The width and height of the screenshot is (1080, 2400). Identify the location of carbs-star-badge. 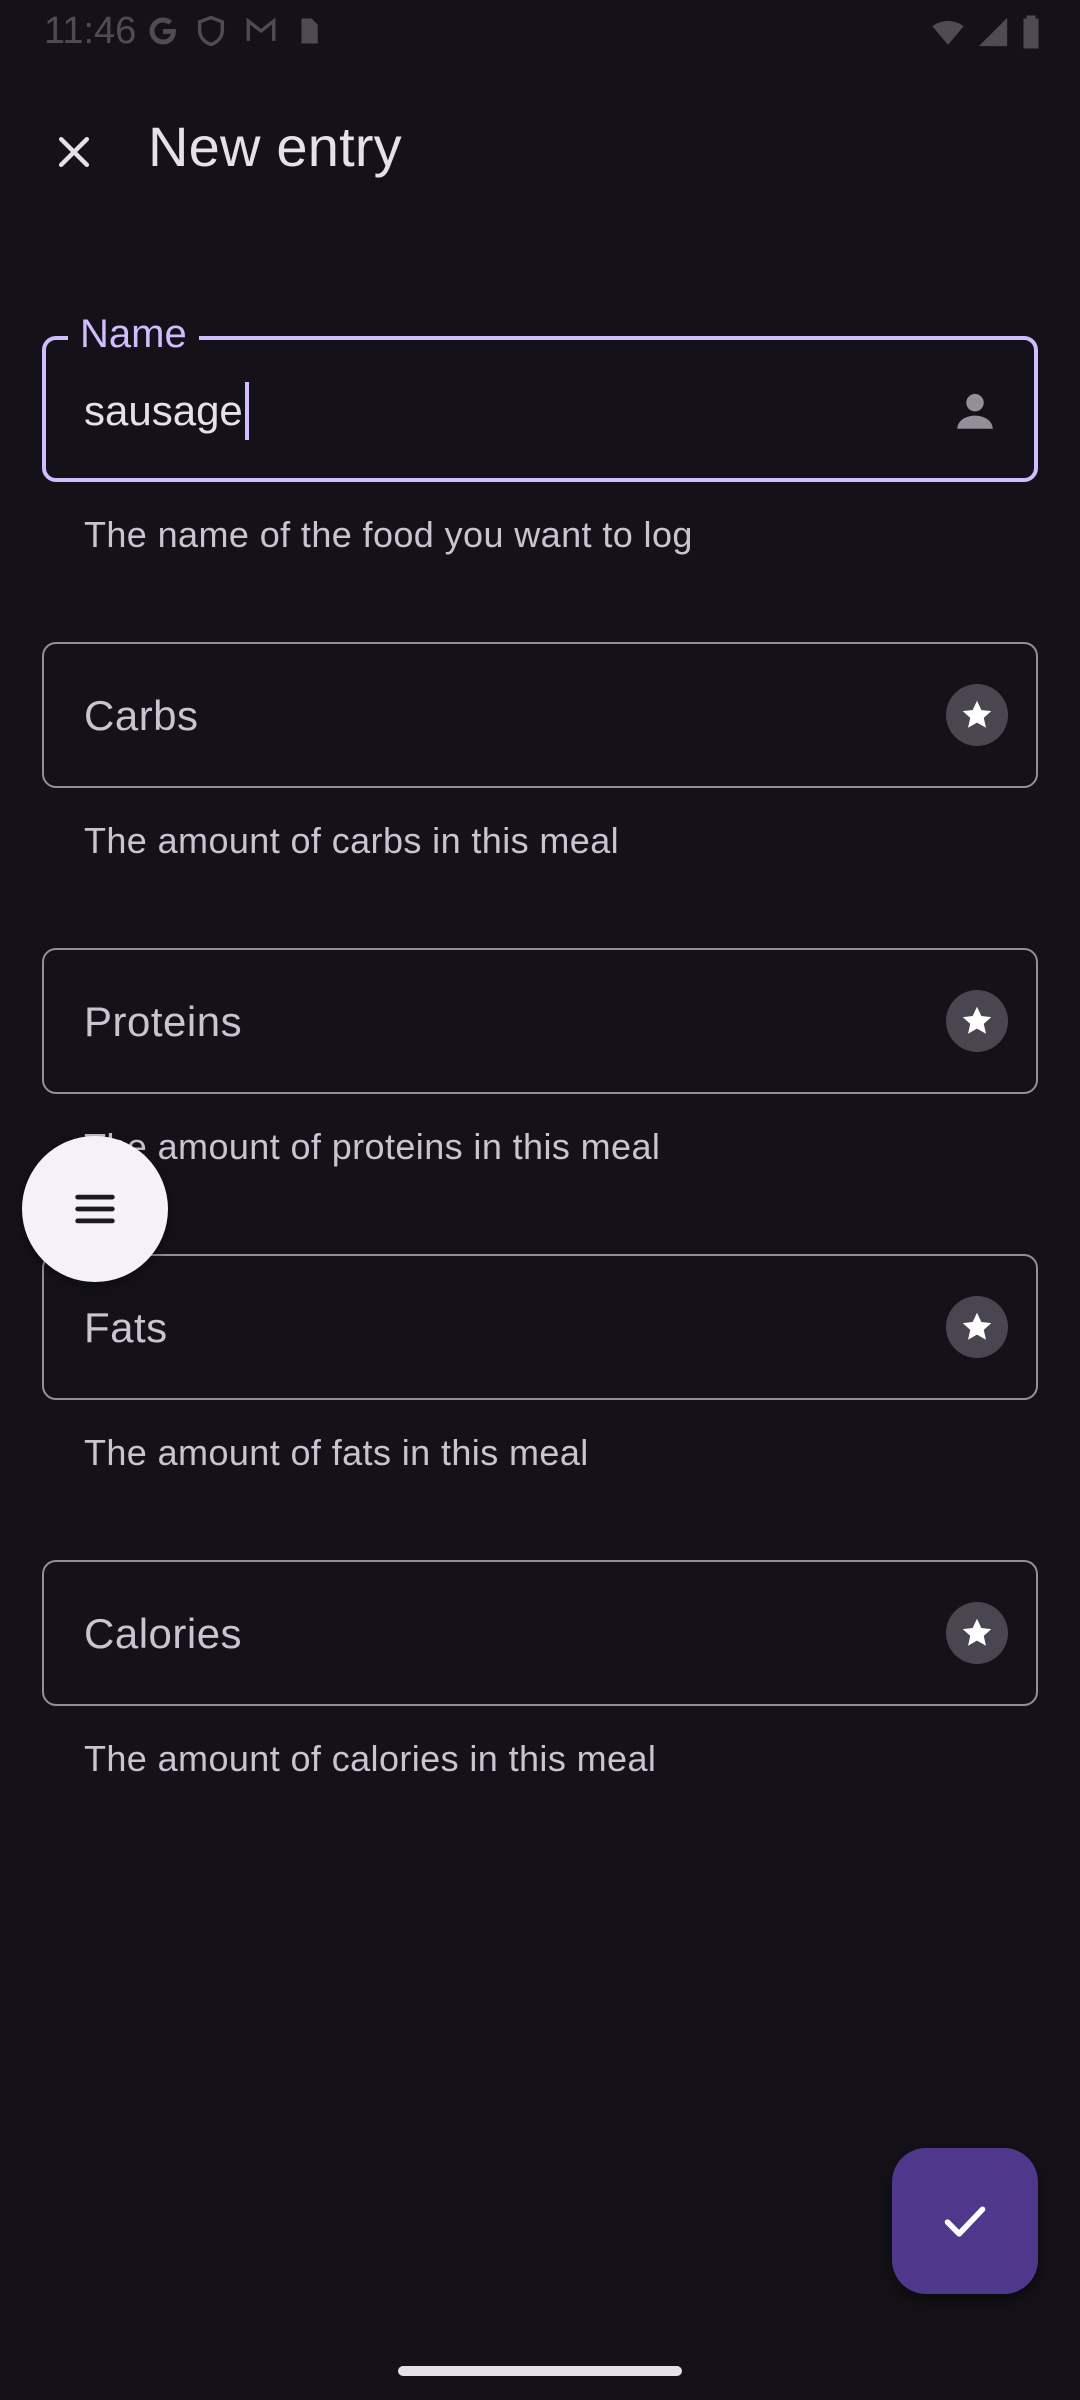
(977, 715).